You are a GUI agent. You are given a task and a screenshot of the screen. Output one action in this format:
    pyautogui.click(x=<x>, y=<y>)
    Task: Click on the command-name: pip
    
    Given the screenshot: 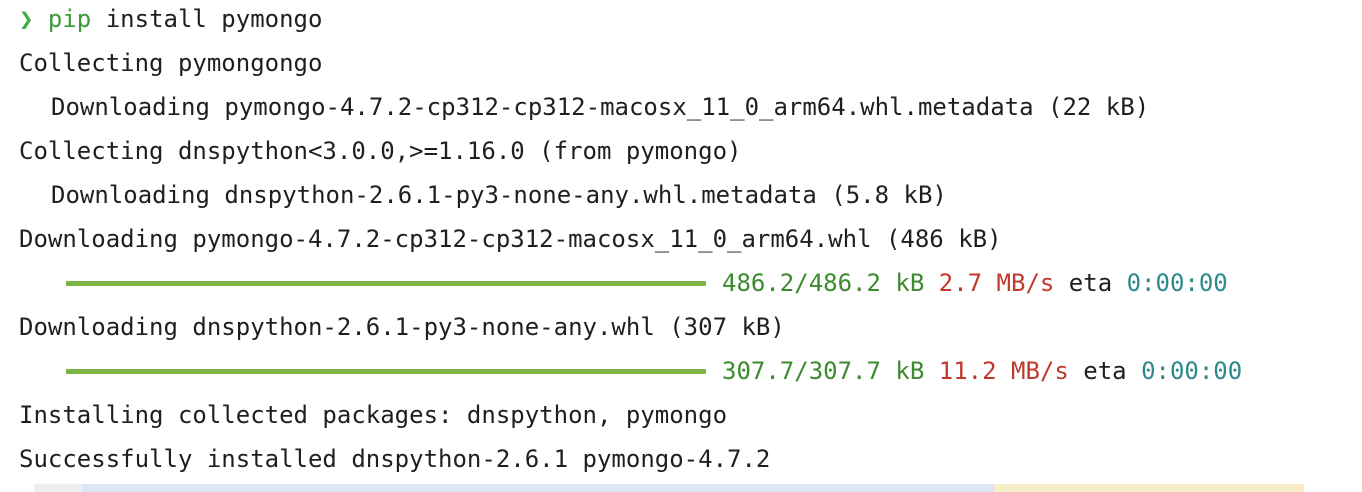 What is the action you would take?
    pyautogui.click(x=69, y=19)
    